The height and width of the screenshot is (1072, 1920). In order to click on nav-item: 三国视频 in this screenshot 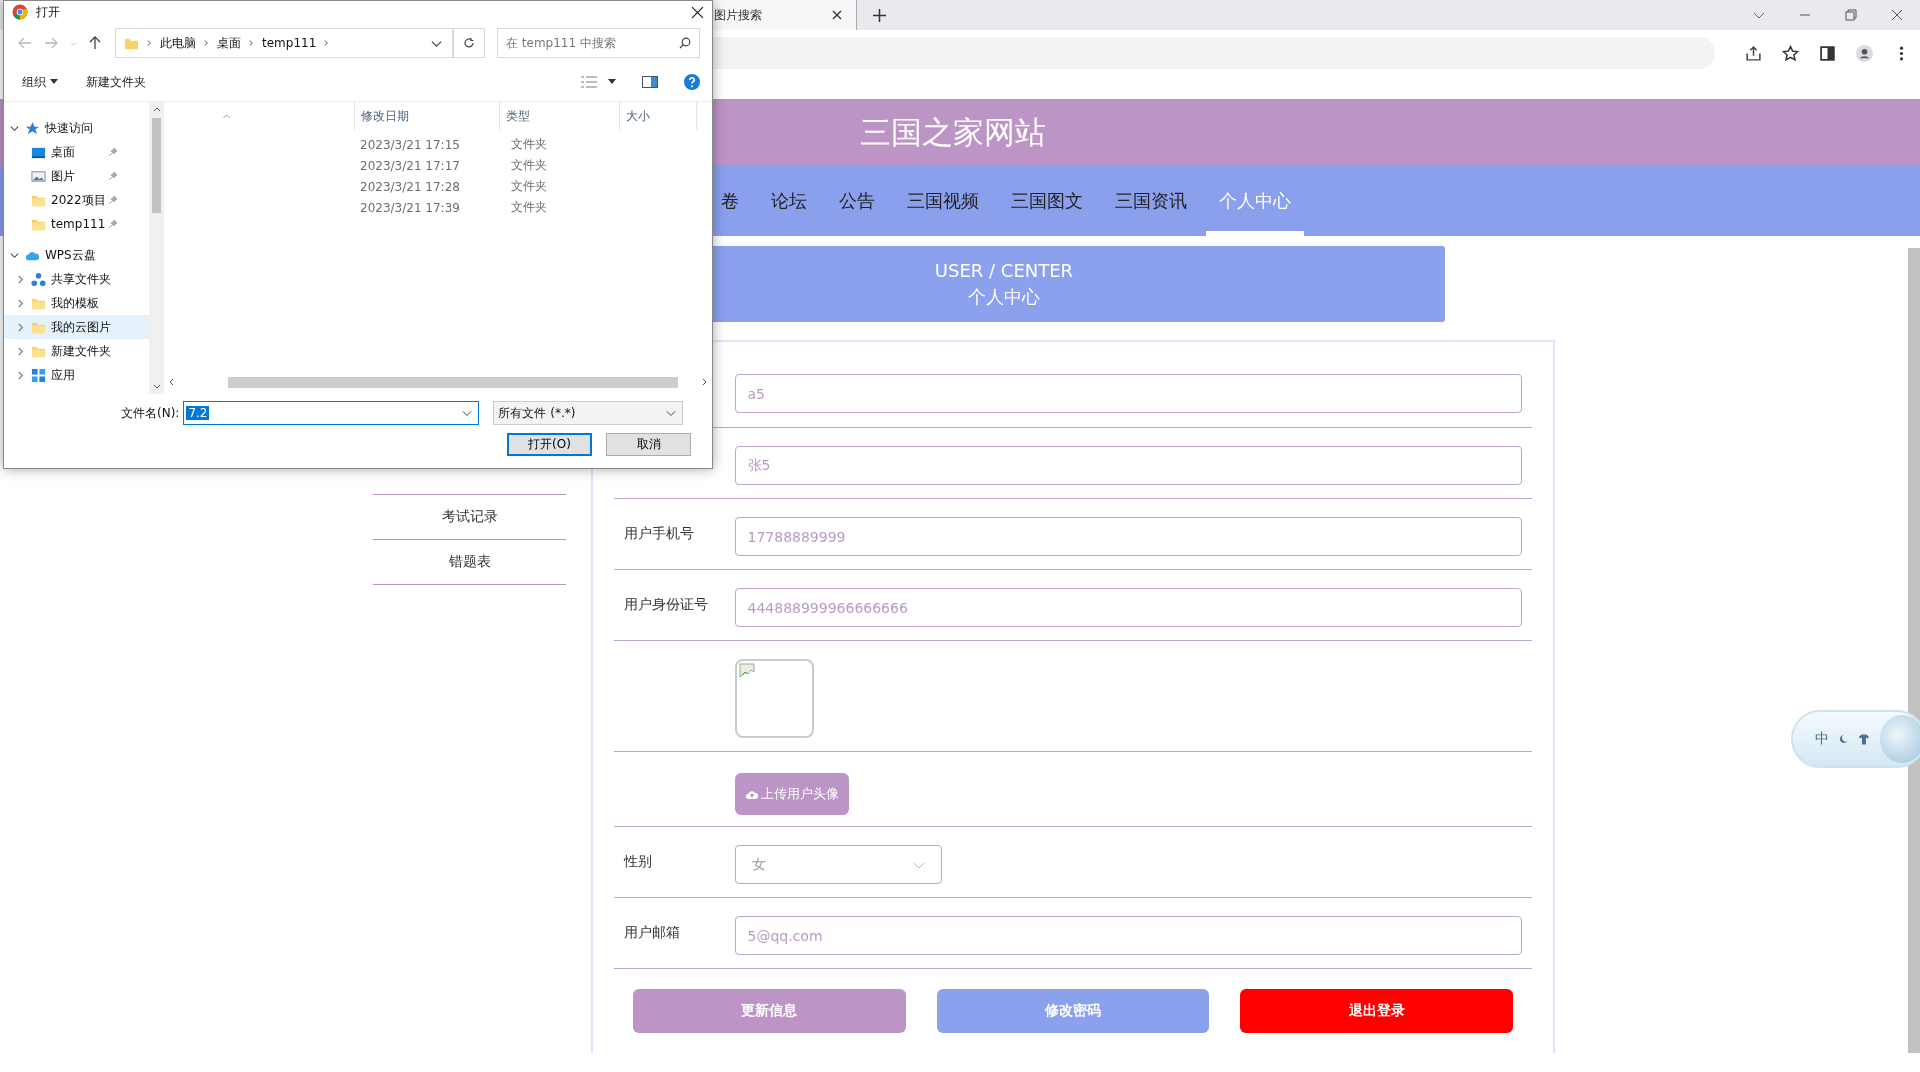, I will do `click(943, 201)`.